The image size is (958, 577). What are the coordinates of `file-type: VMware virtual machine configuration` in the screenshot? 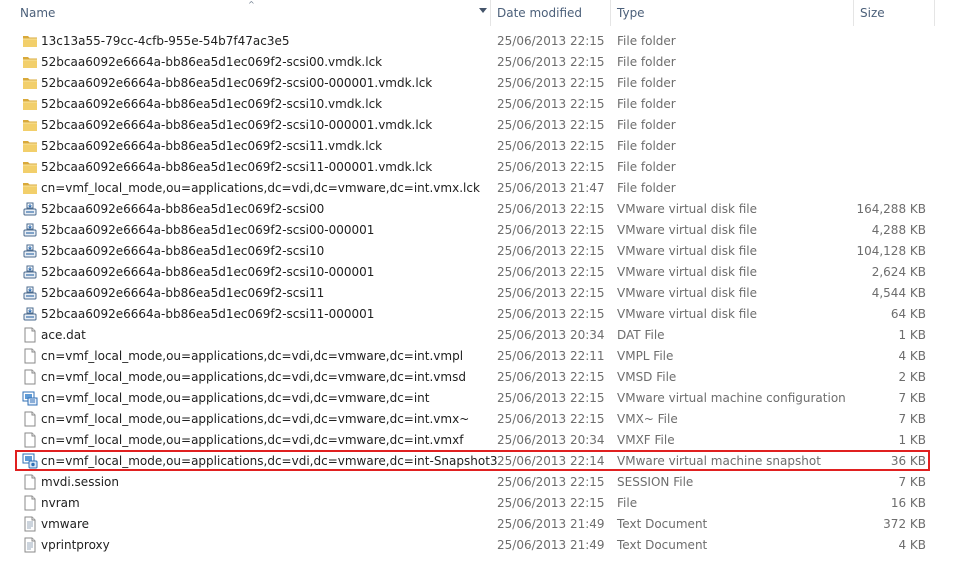 It's located at (731, 398).